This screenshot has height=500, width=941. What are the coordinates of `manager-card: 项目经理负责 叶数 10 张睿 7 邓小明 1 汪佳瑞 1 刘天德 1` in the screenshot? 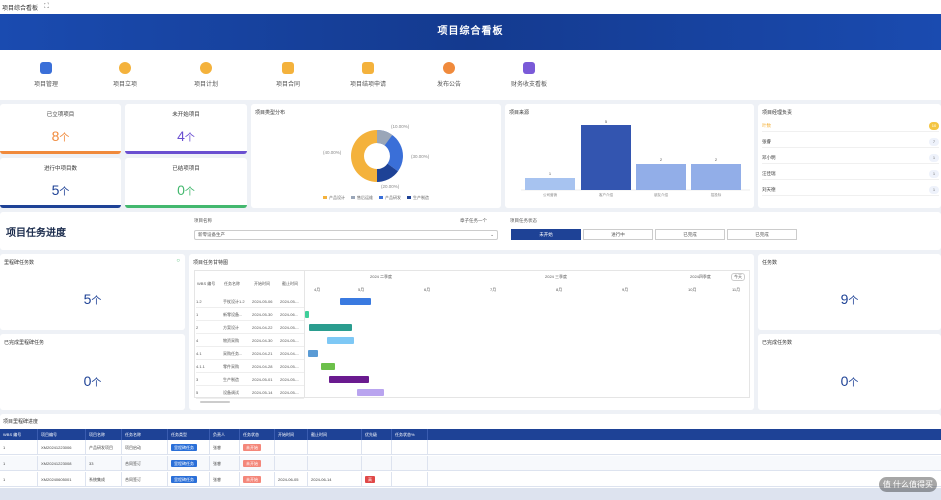 It's located at (849, 156).